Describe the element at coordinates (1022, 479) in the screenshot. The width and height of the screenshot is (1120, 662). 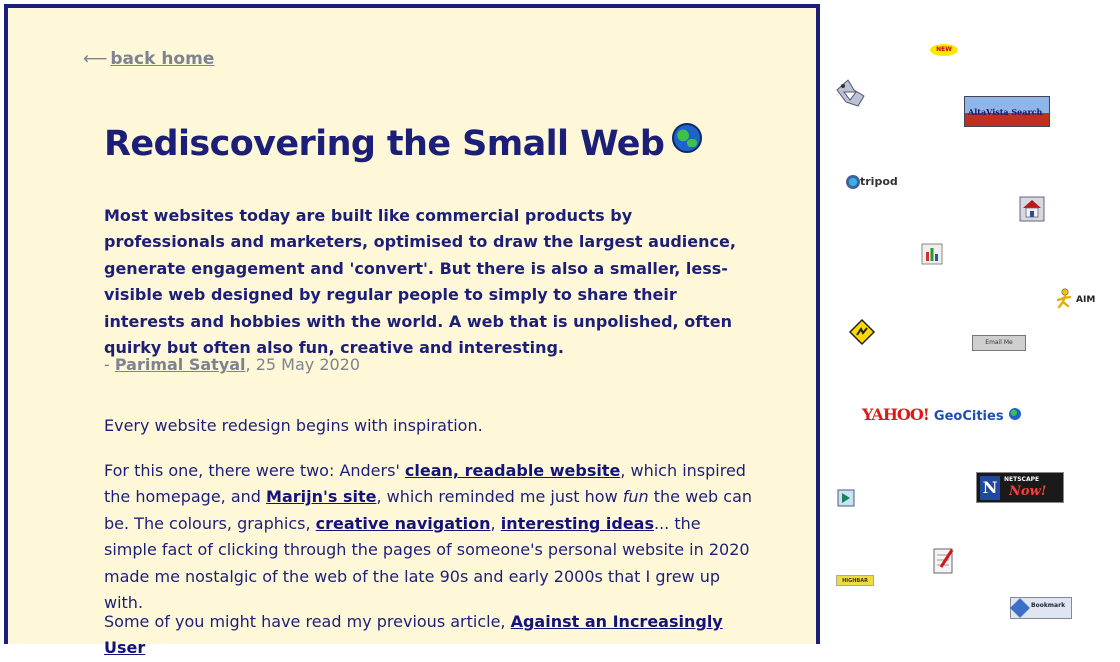
I see `netscape-text: NETSCAPE` at that location.